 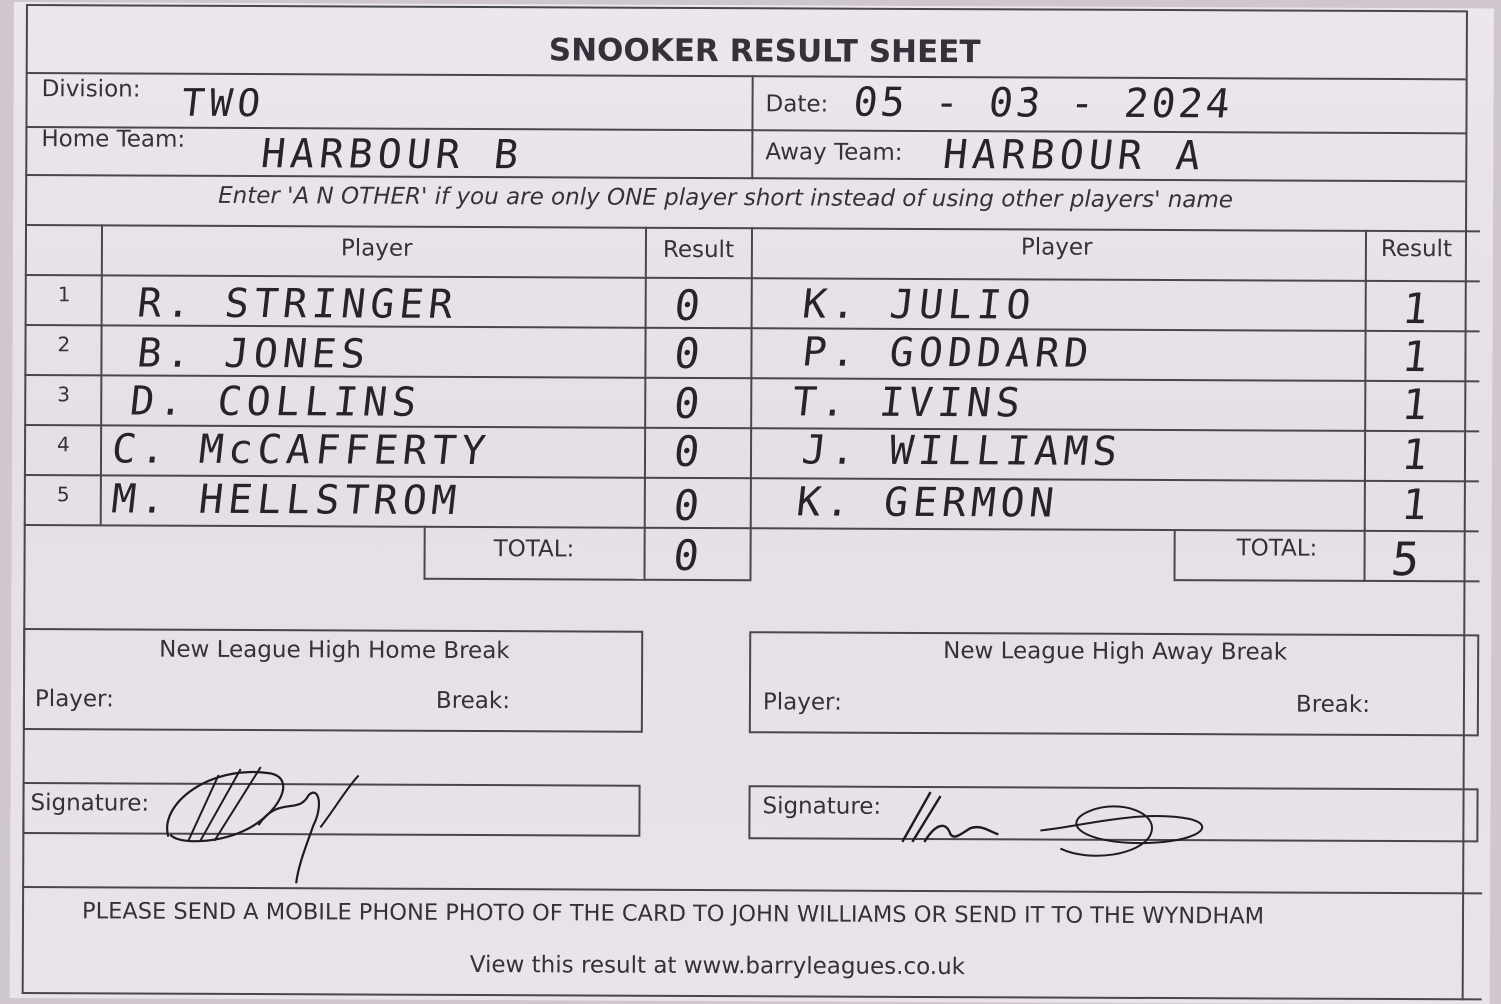 What do you see at coordinates (797, 104) in the screenshot?
I see `date-label: Date:` at bounding box center [797, 104].